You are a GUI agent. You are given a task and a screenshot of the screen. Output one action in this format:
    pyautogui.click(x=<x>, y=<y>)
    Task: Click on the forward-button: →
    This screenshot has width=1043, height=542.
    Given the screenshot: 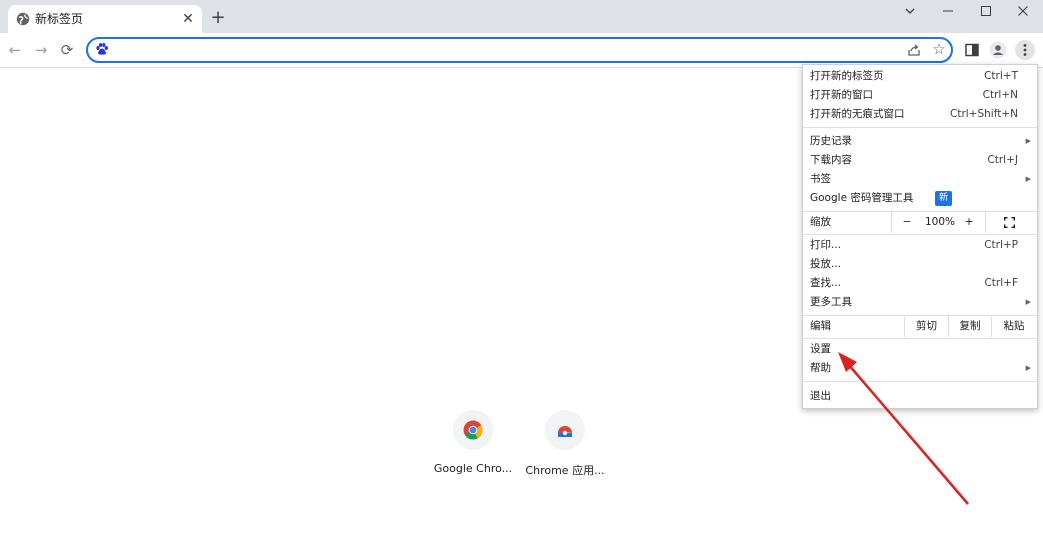 What is the action you would take?
    pyautogui.click(x=41, y=50)
    